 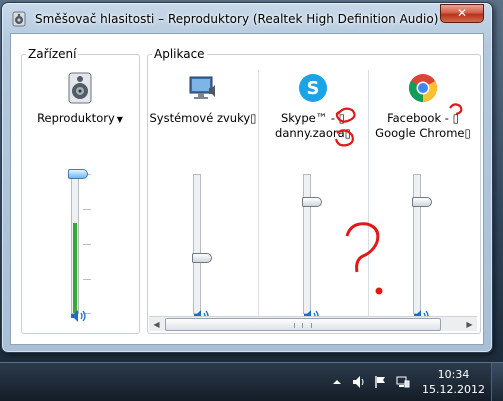 I want to click on tray-up-arrow-icon, so click(x=337, y=382).